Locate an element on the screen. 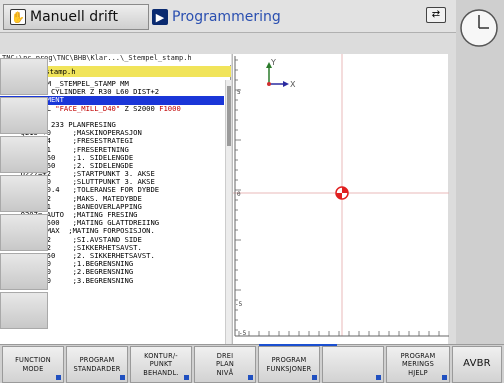 This screenshot has width=504, height=383. softkey-program-defaults: PROGRAM STANDARDER is located at coordinates (97, 364).